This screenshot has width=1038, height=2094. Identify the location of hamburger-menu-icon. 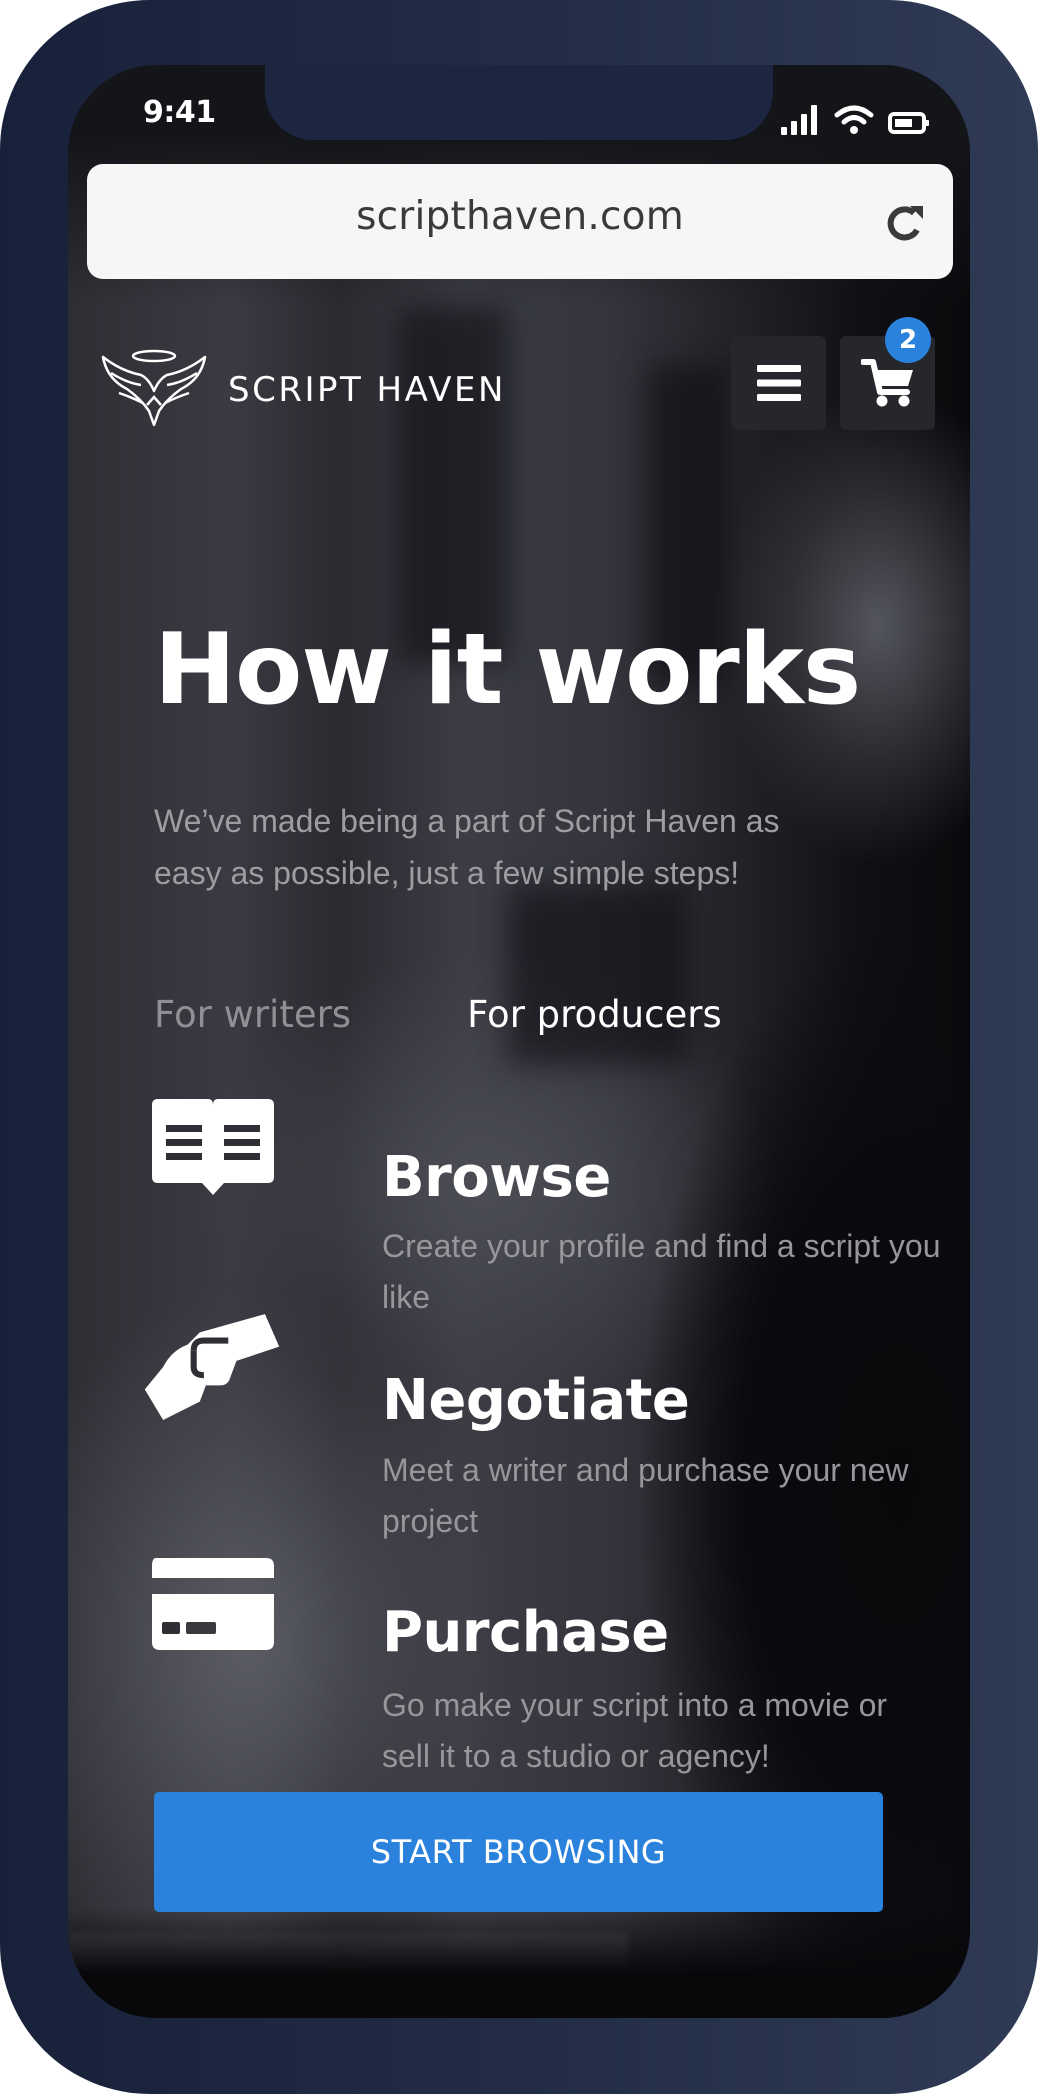
(778, 383).